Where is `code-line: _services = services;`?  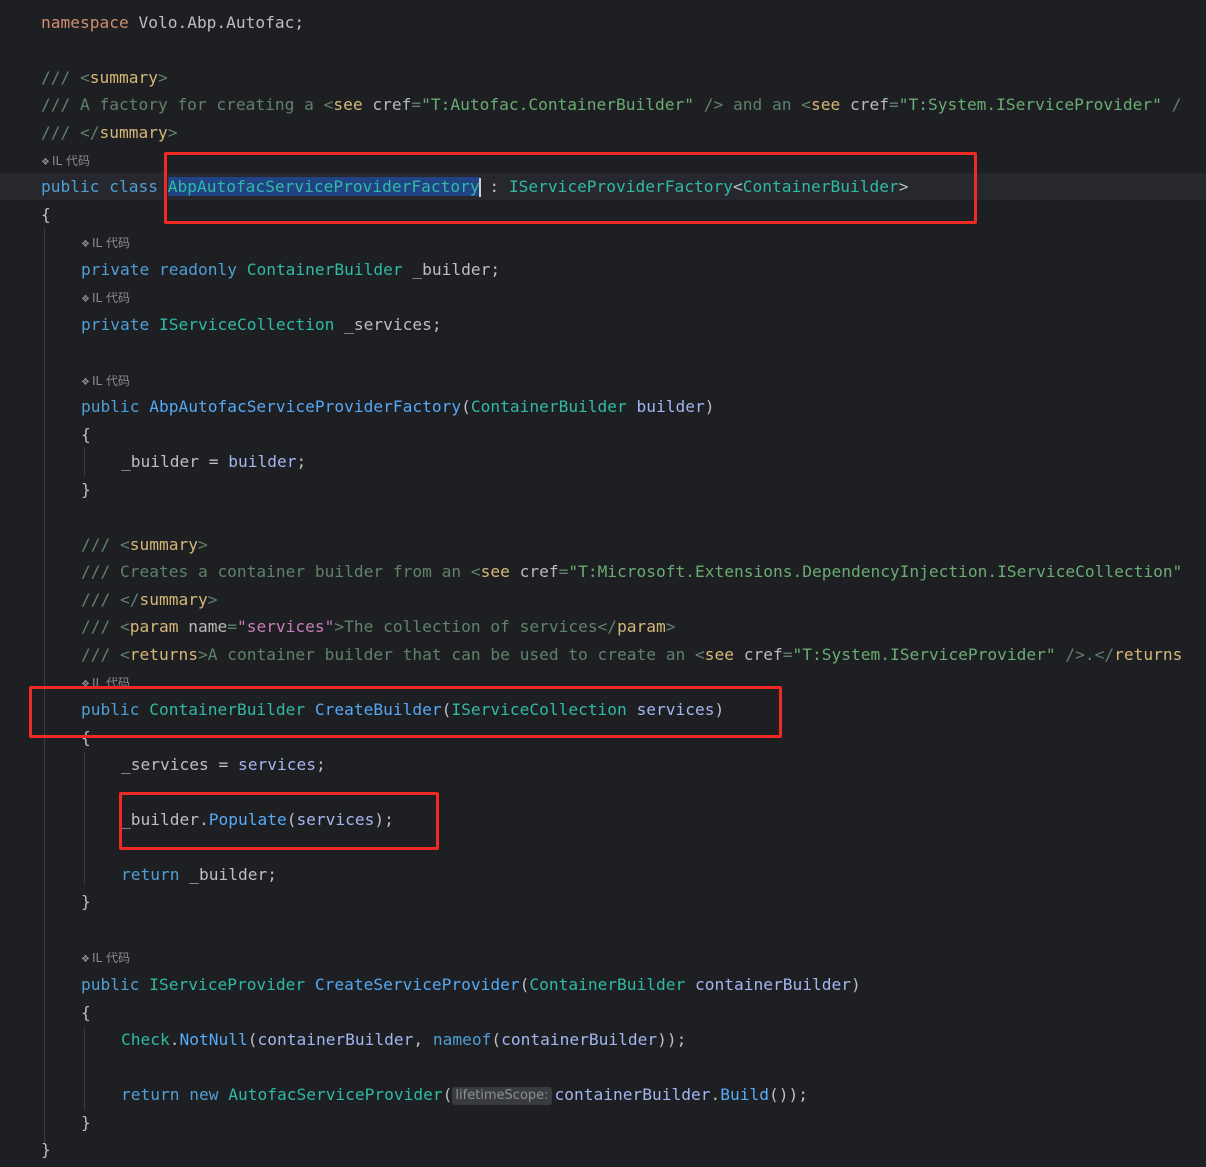
code-line: _services = services; is located at coordinates (603, 764).